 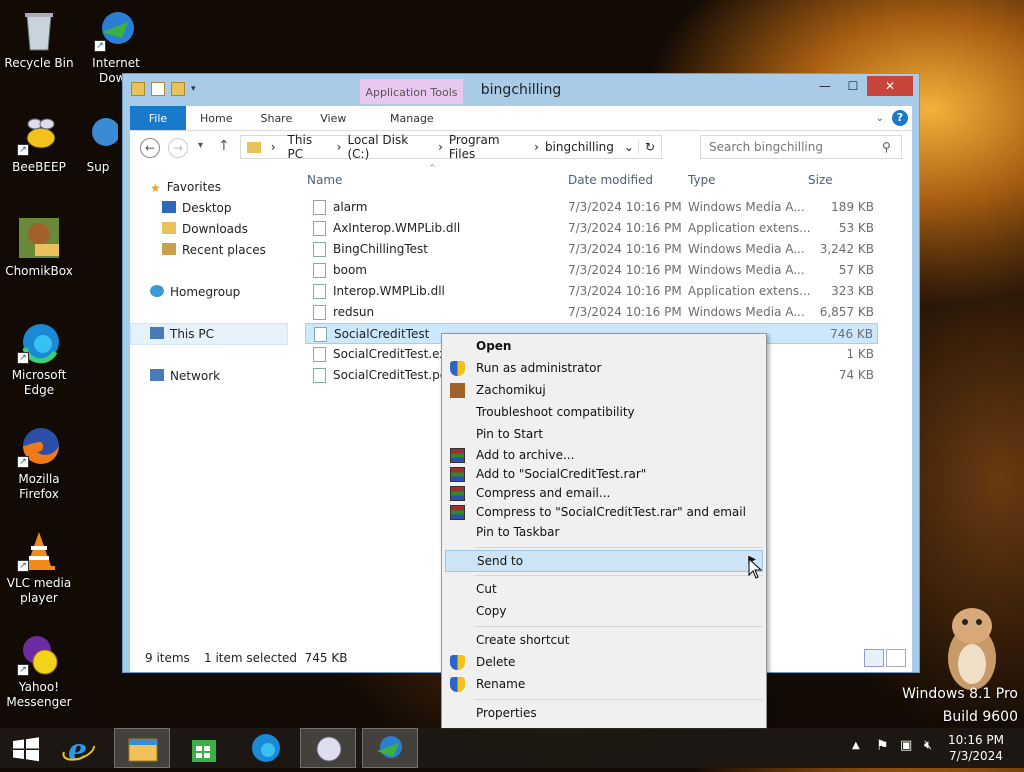 What do you see at coordinates (604, 369) in the screenshot?
I see `menu-item-run-as-administrator: Run as administrator` at bounding box center [604, 369].